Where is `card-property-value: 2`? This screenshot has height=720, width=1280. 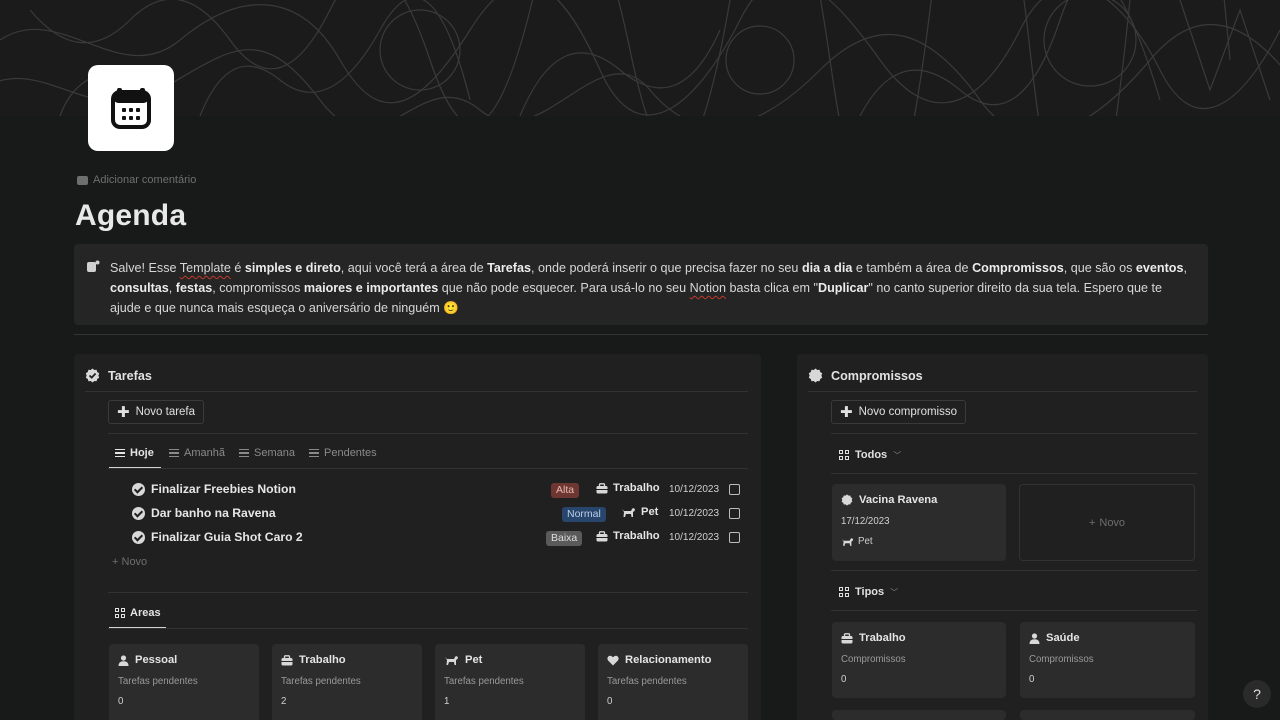 card-property-value: 2 is located at coordinates (284, 701).